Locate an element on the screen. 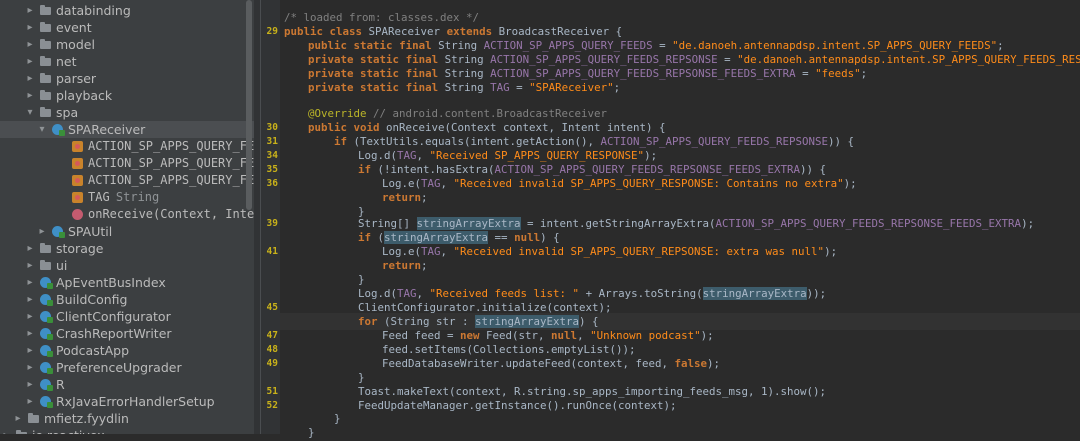 The image size is (1080, 441). tree-item-type: String is located at coordinates (137, 197).